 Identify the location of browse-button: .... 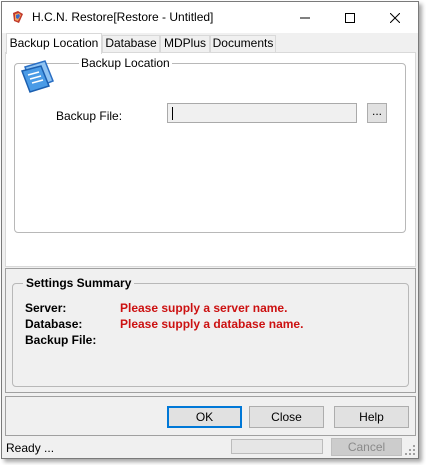
(377, 113).